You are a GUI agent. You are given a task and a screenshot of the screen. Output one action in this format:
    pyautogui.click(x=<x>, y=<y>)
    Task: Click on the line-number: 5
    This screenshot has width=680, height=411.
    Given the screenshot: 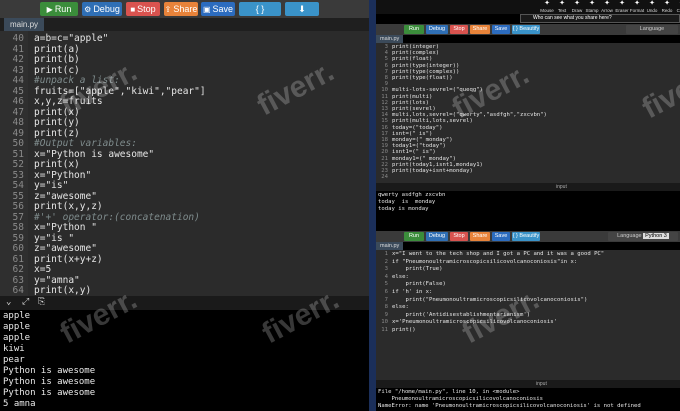 What is the action you would take?
    pyautogui.click(x=386, y=284)
    